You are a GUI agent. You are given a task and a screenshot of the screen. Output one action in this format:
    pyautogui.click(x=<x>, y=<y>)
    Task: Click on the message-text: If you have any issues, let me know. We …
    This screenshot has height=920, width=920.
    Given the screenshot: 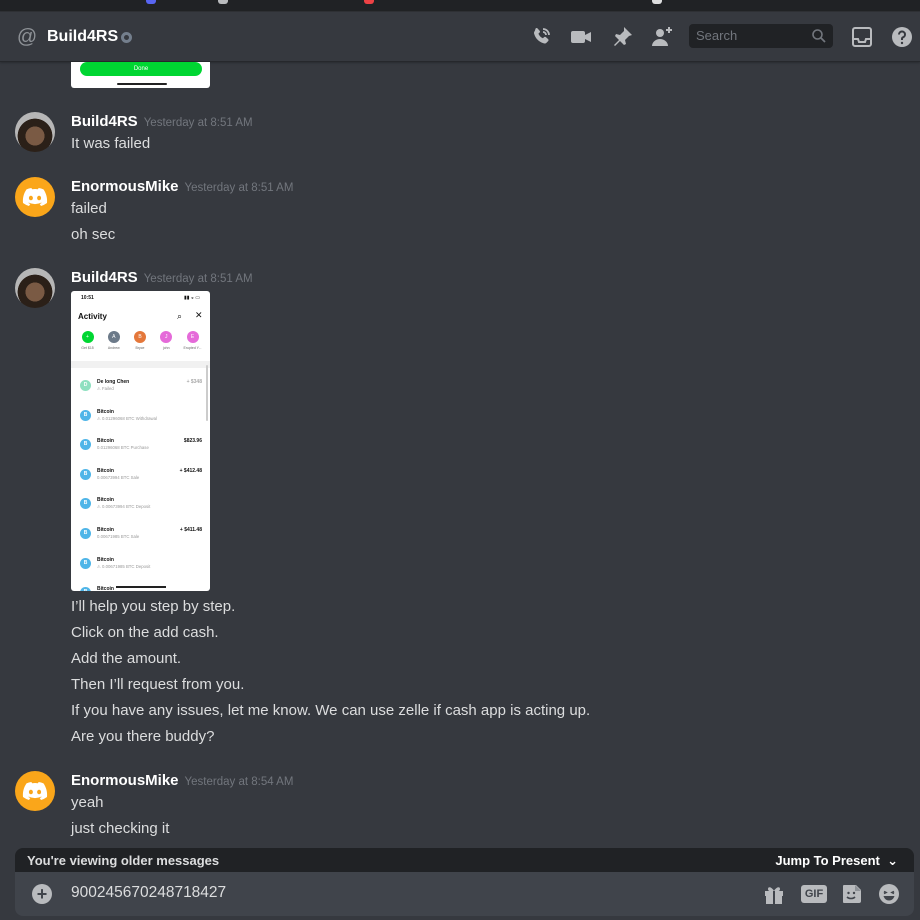 What is the action you would take?
    pyautogui.click(x=331, y=710)
    